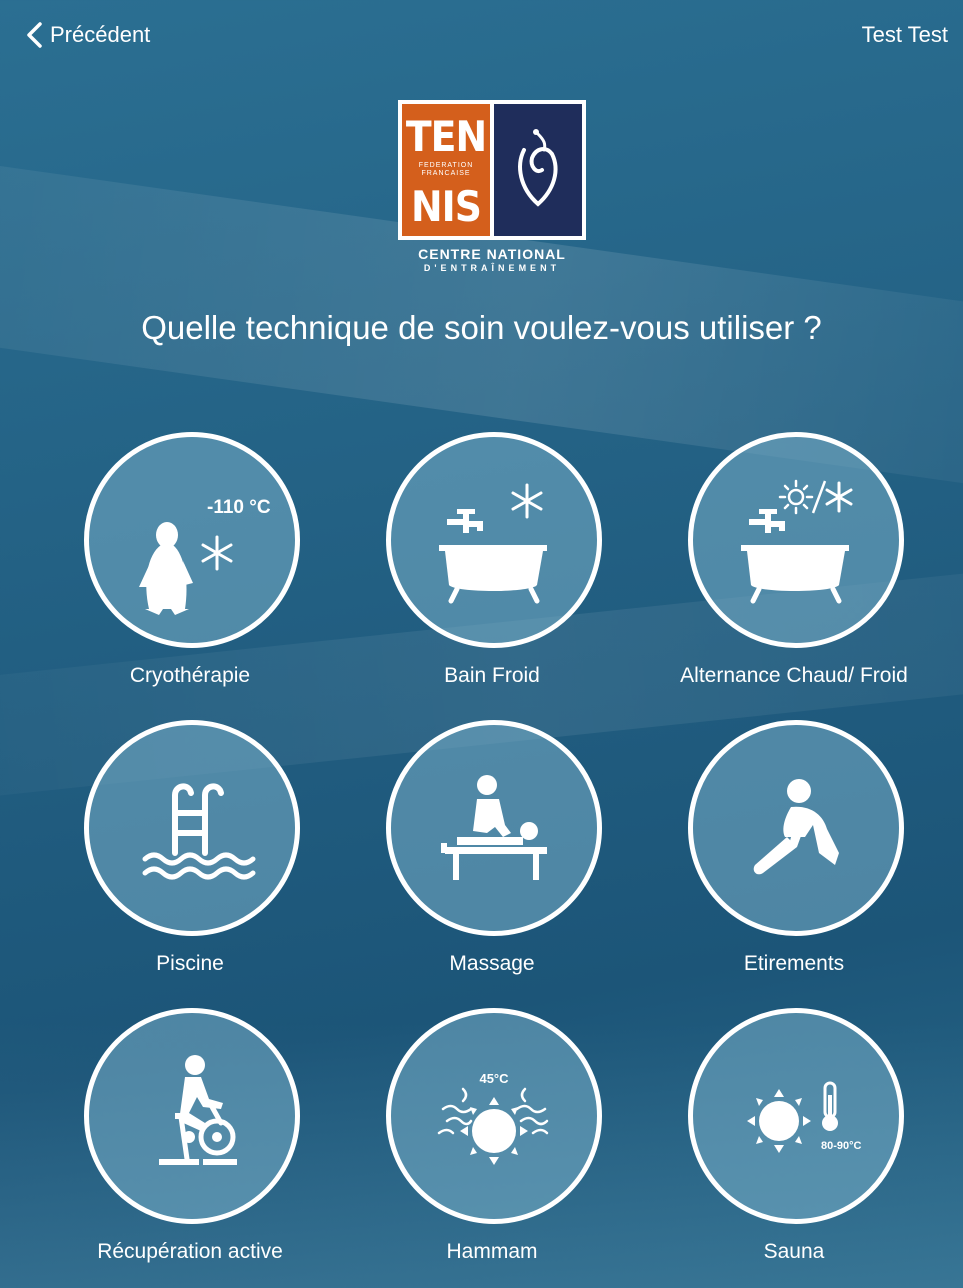 This screenshot has height=1288, width=963. I want to click on logo-emblem-icon, so click(538, 168).